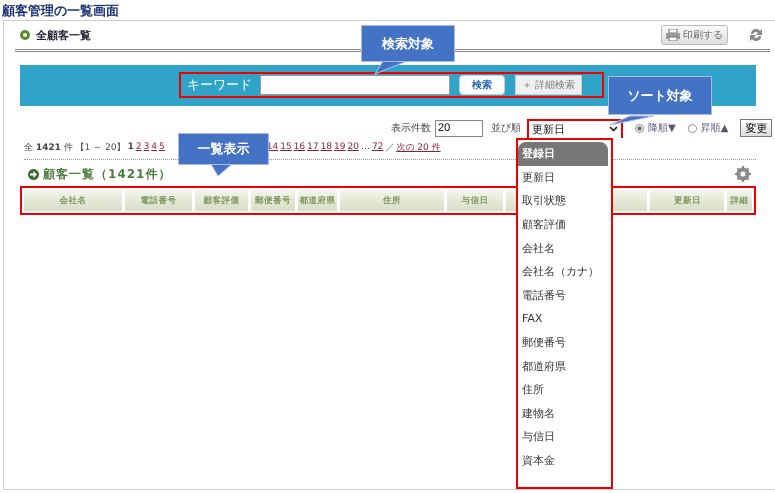 The width and height of the screenshot is (775, 493). What do you see at coordinates (563, 224) in the screenshot?
I see `dropdown-option: 顧客評価` at bounding box center [563, 224].